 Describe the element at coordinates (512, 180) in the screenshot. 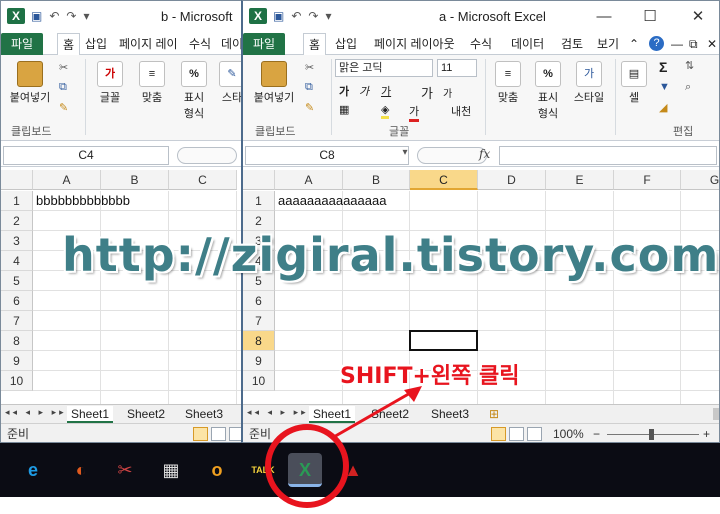

I see `column-header: D` at that location.